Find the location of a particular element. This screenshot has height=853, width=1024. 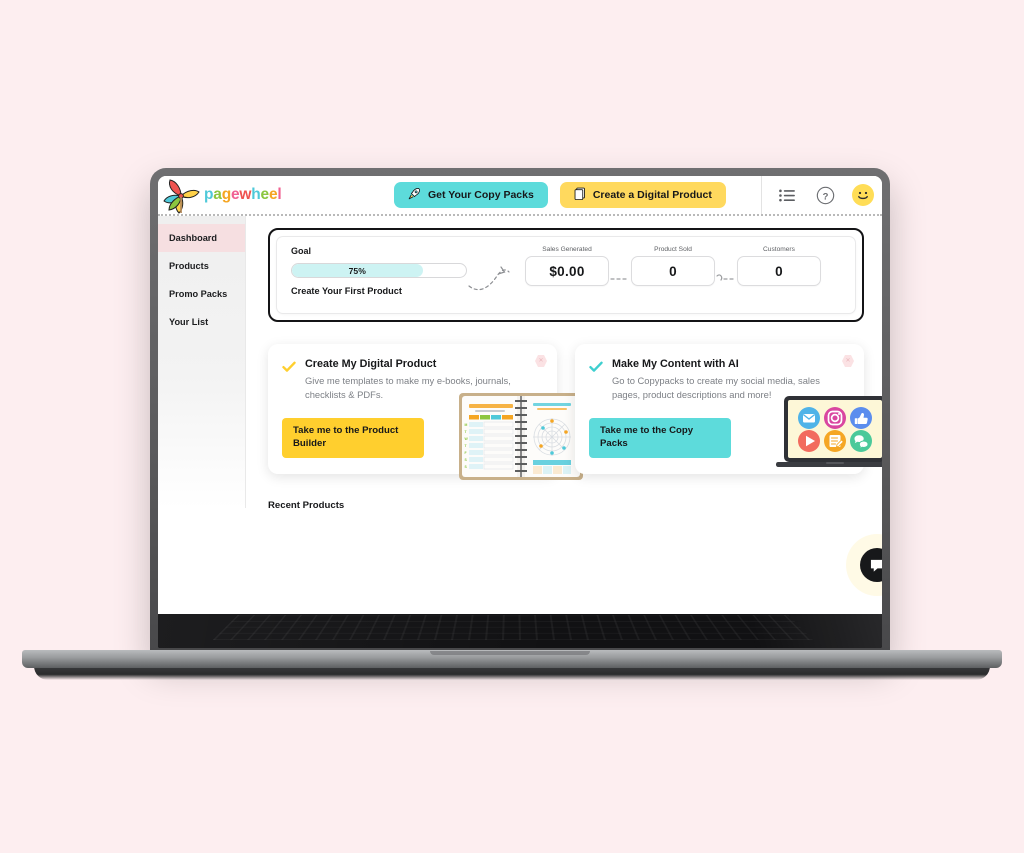

document-icon is located at coordinates (580, 195).